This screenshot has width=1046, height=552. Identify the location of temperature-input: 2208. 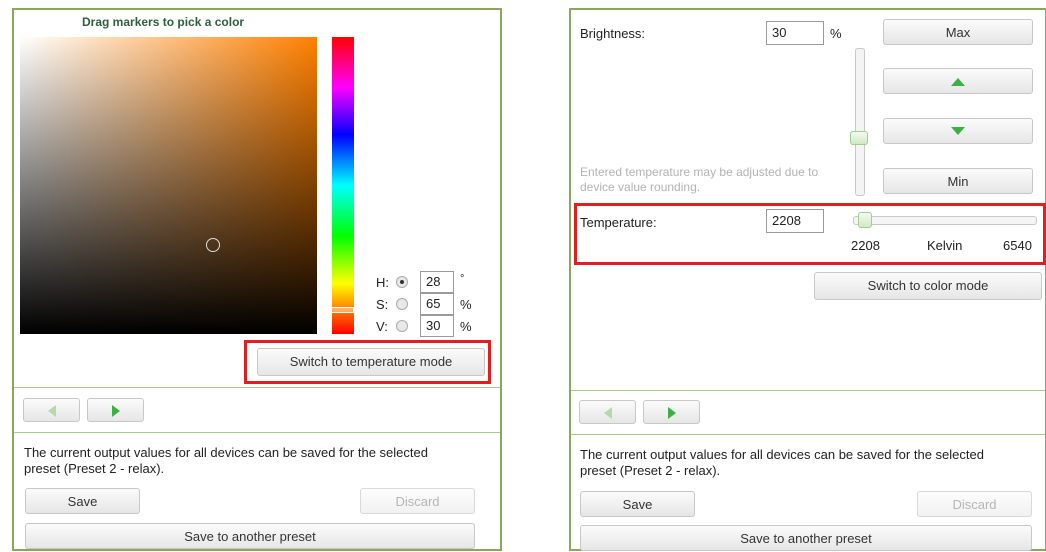
(795, 221).